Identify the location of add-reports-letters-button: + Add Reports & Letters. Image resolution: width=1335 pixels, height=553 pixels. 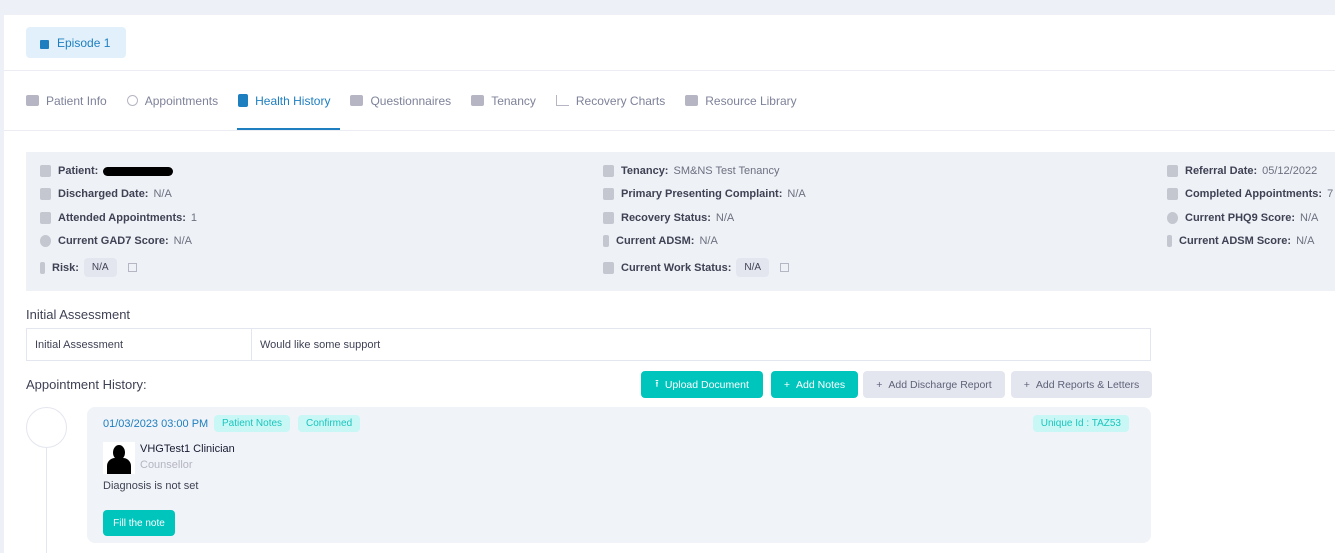
(1081, 384).